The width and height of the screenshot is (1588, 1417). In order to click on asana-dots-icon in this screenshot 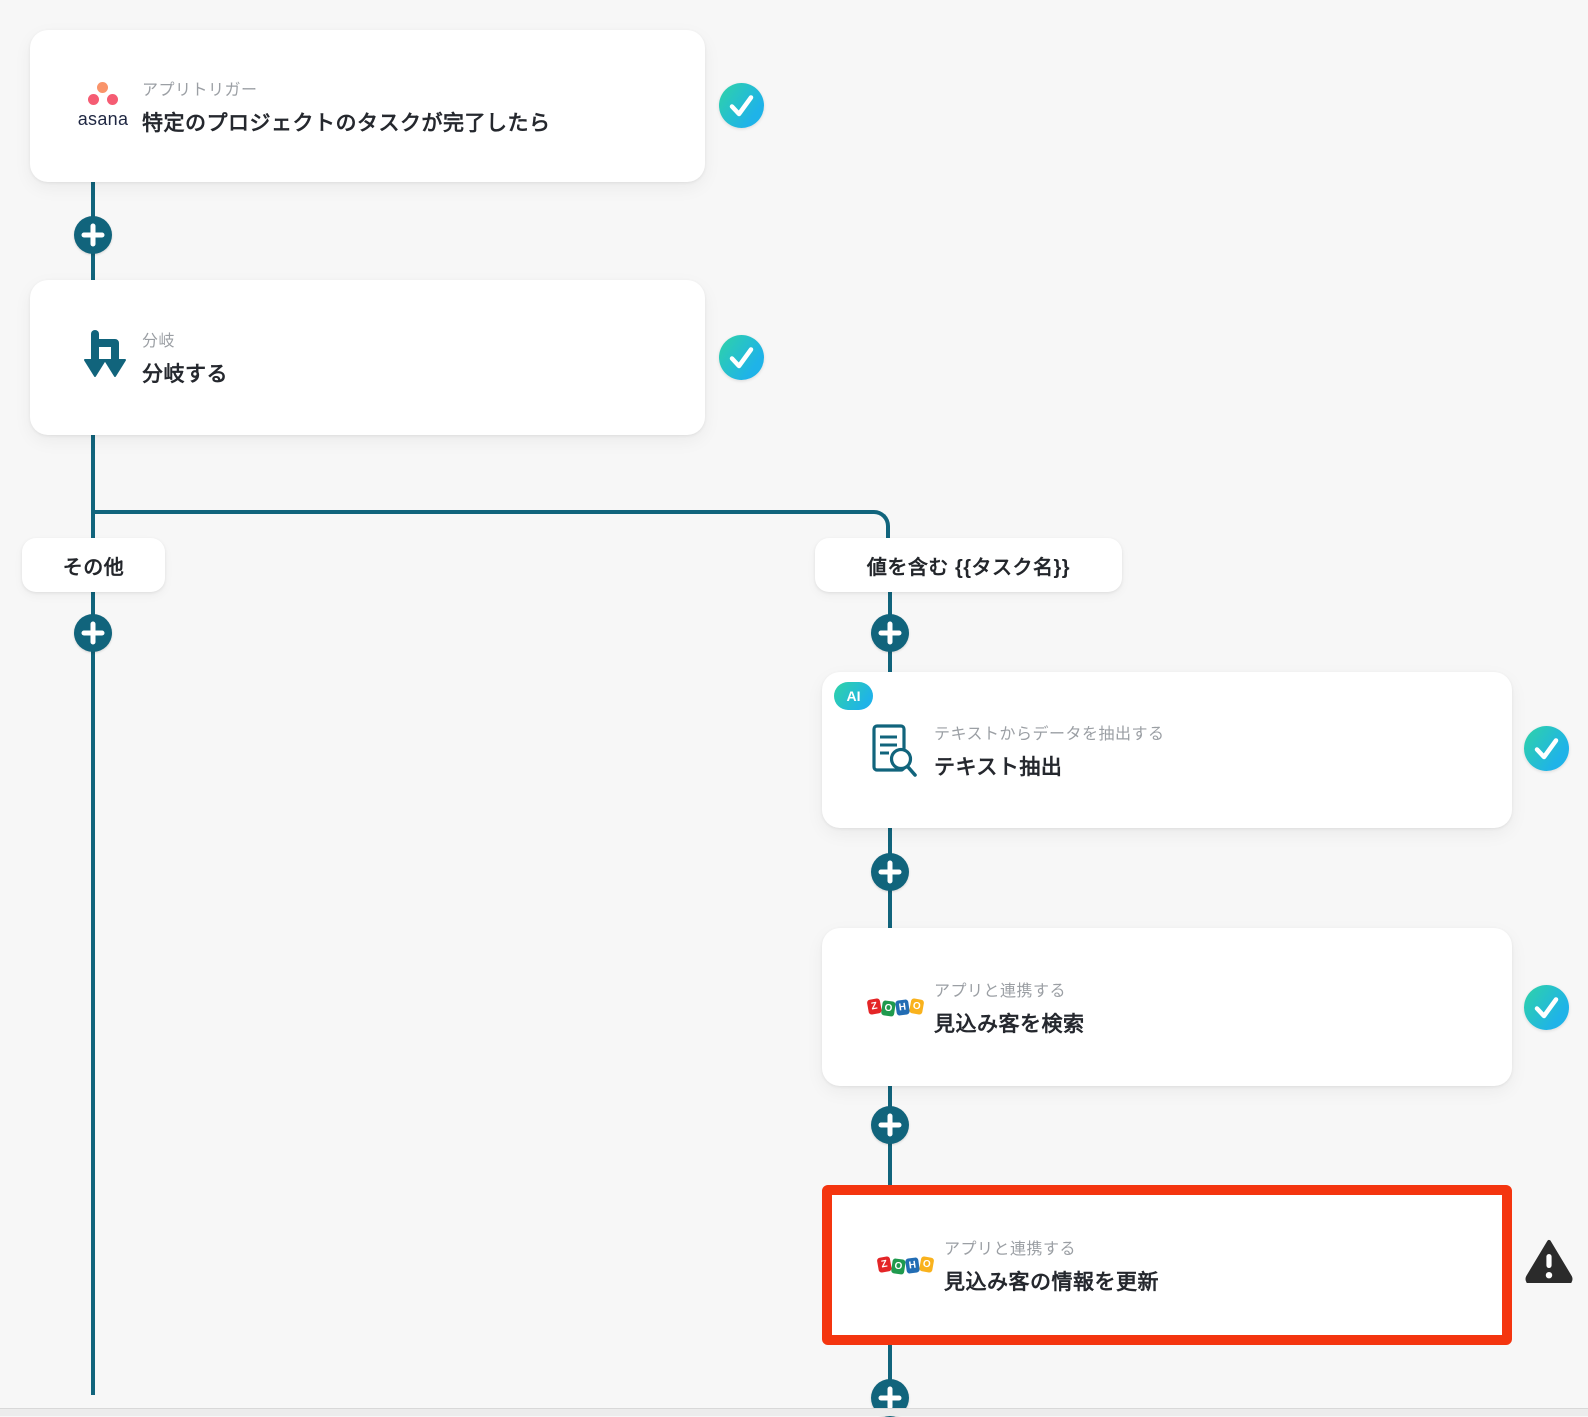, I will do `click(103, 94)`.